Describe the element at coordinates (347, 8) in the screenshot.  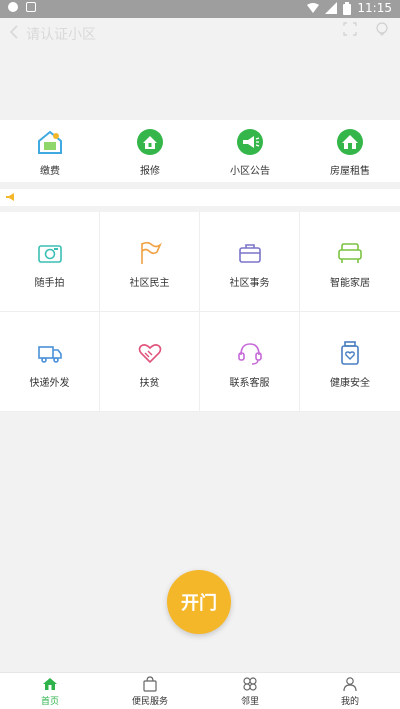
I see `battery-icon` at that location.